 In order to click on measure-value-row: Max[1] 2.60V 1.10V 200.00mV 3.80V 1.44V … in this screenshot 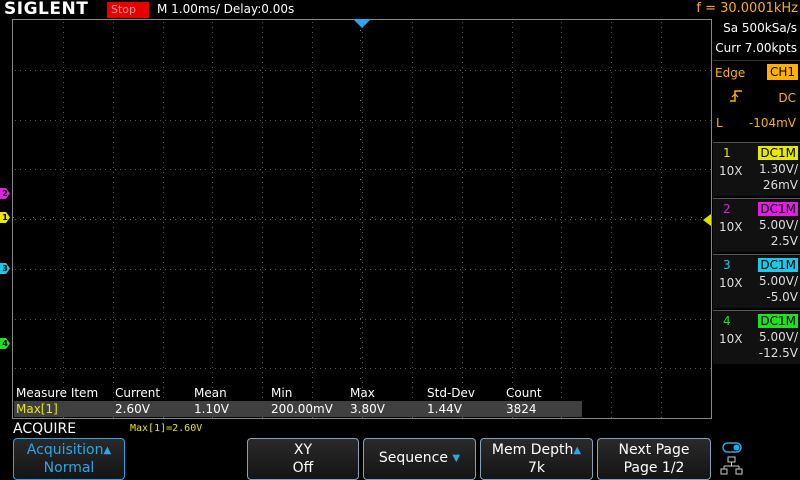, I will do `click(298, 409)`.